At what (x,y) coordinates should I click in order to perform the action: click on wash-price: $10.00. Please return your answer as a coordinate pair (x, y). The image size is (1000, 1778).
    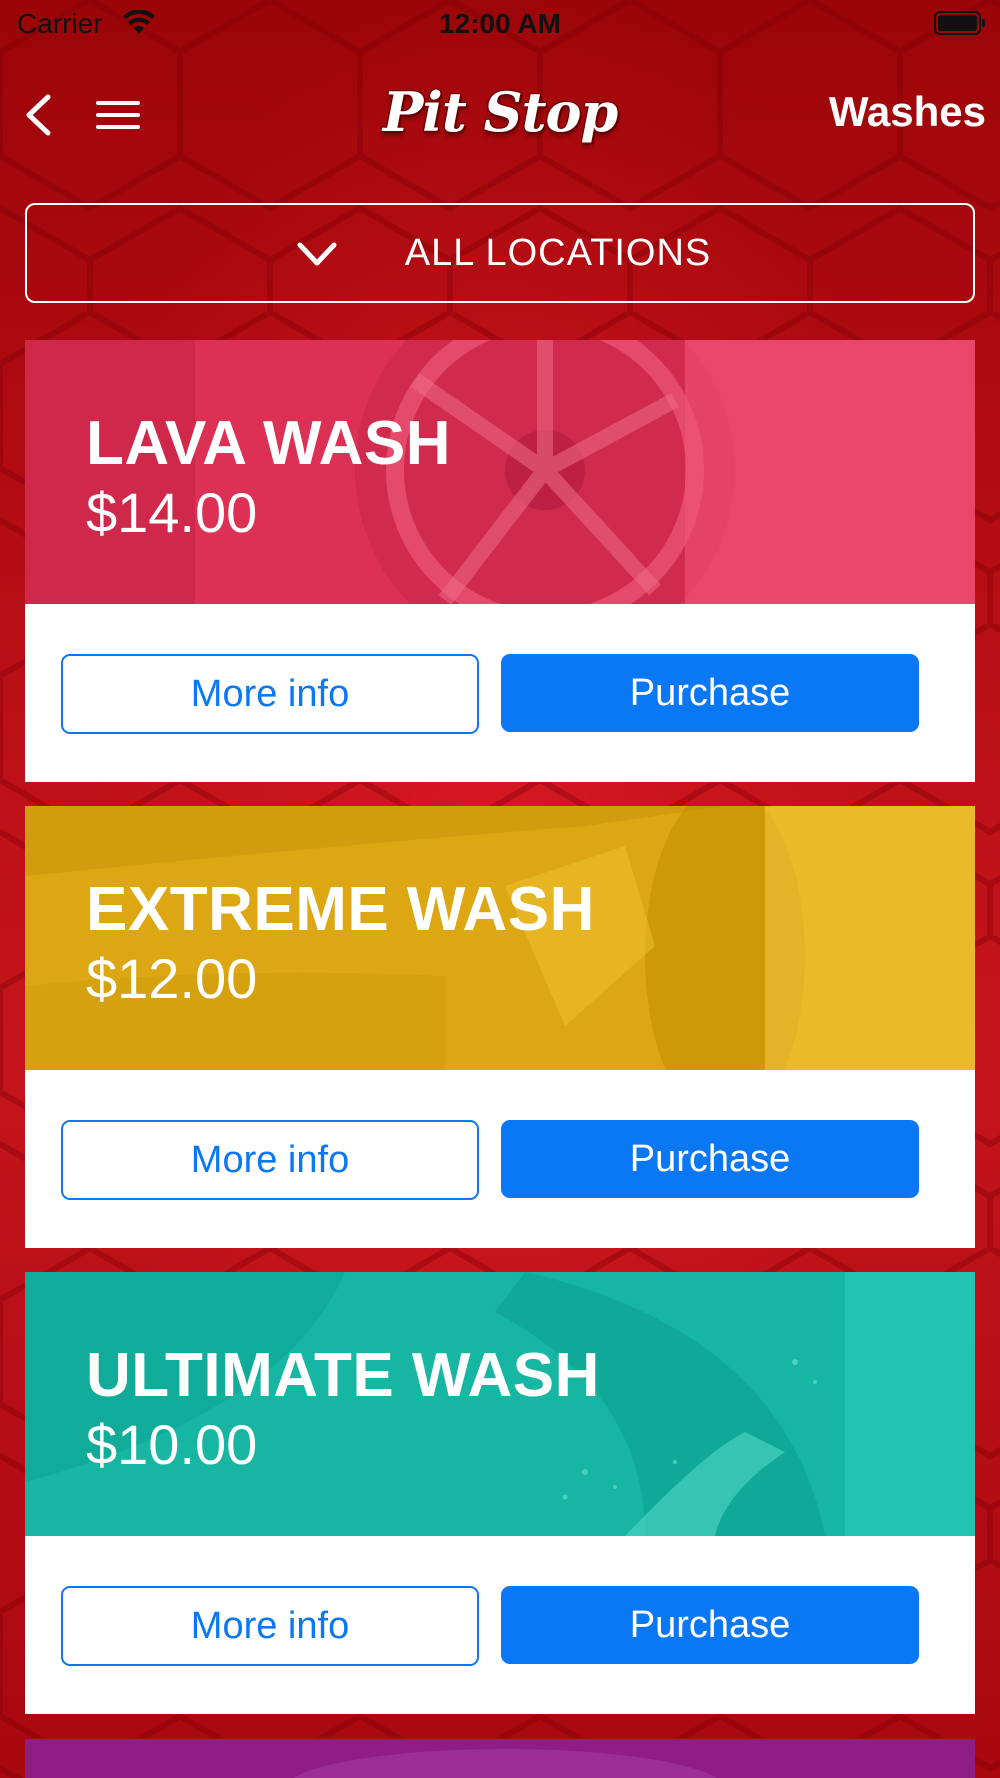
    Looking at the image, I should click on (172, 1444).